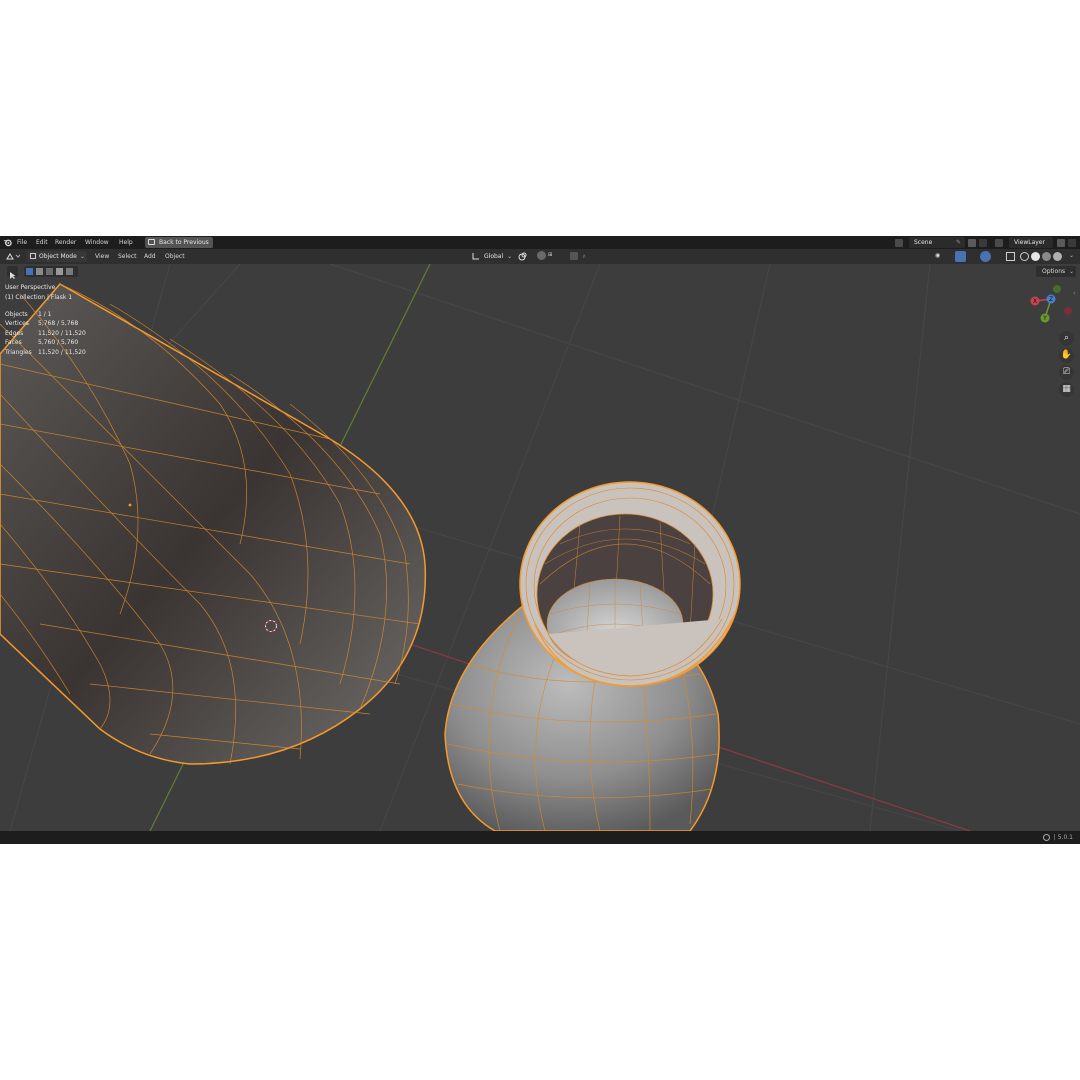 The width and height of the screenshot is (1080, 1080). Describe the element at coordinates (102, 256) in the screenshot. I see `menu-view: View` at that location.